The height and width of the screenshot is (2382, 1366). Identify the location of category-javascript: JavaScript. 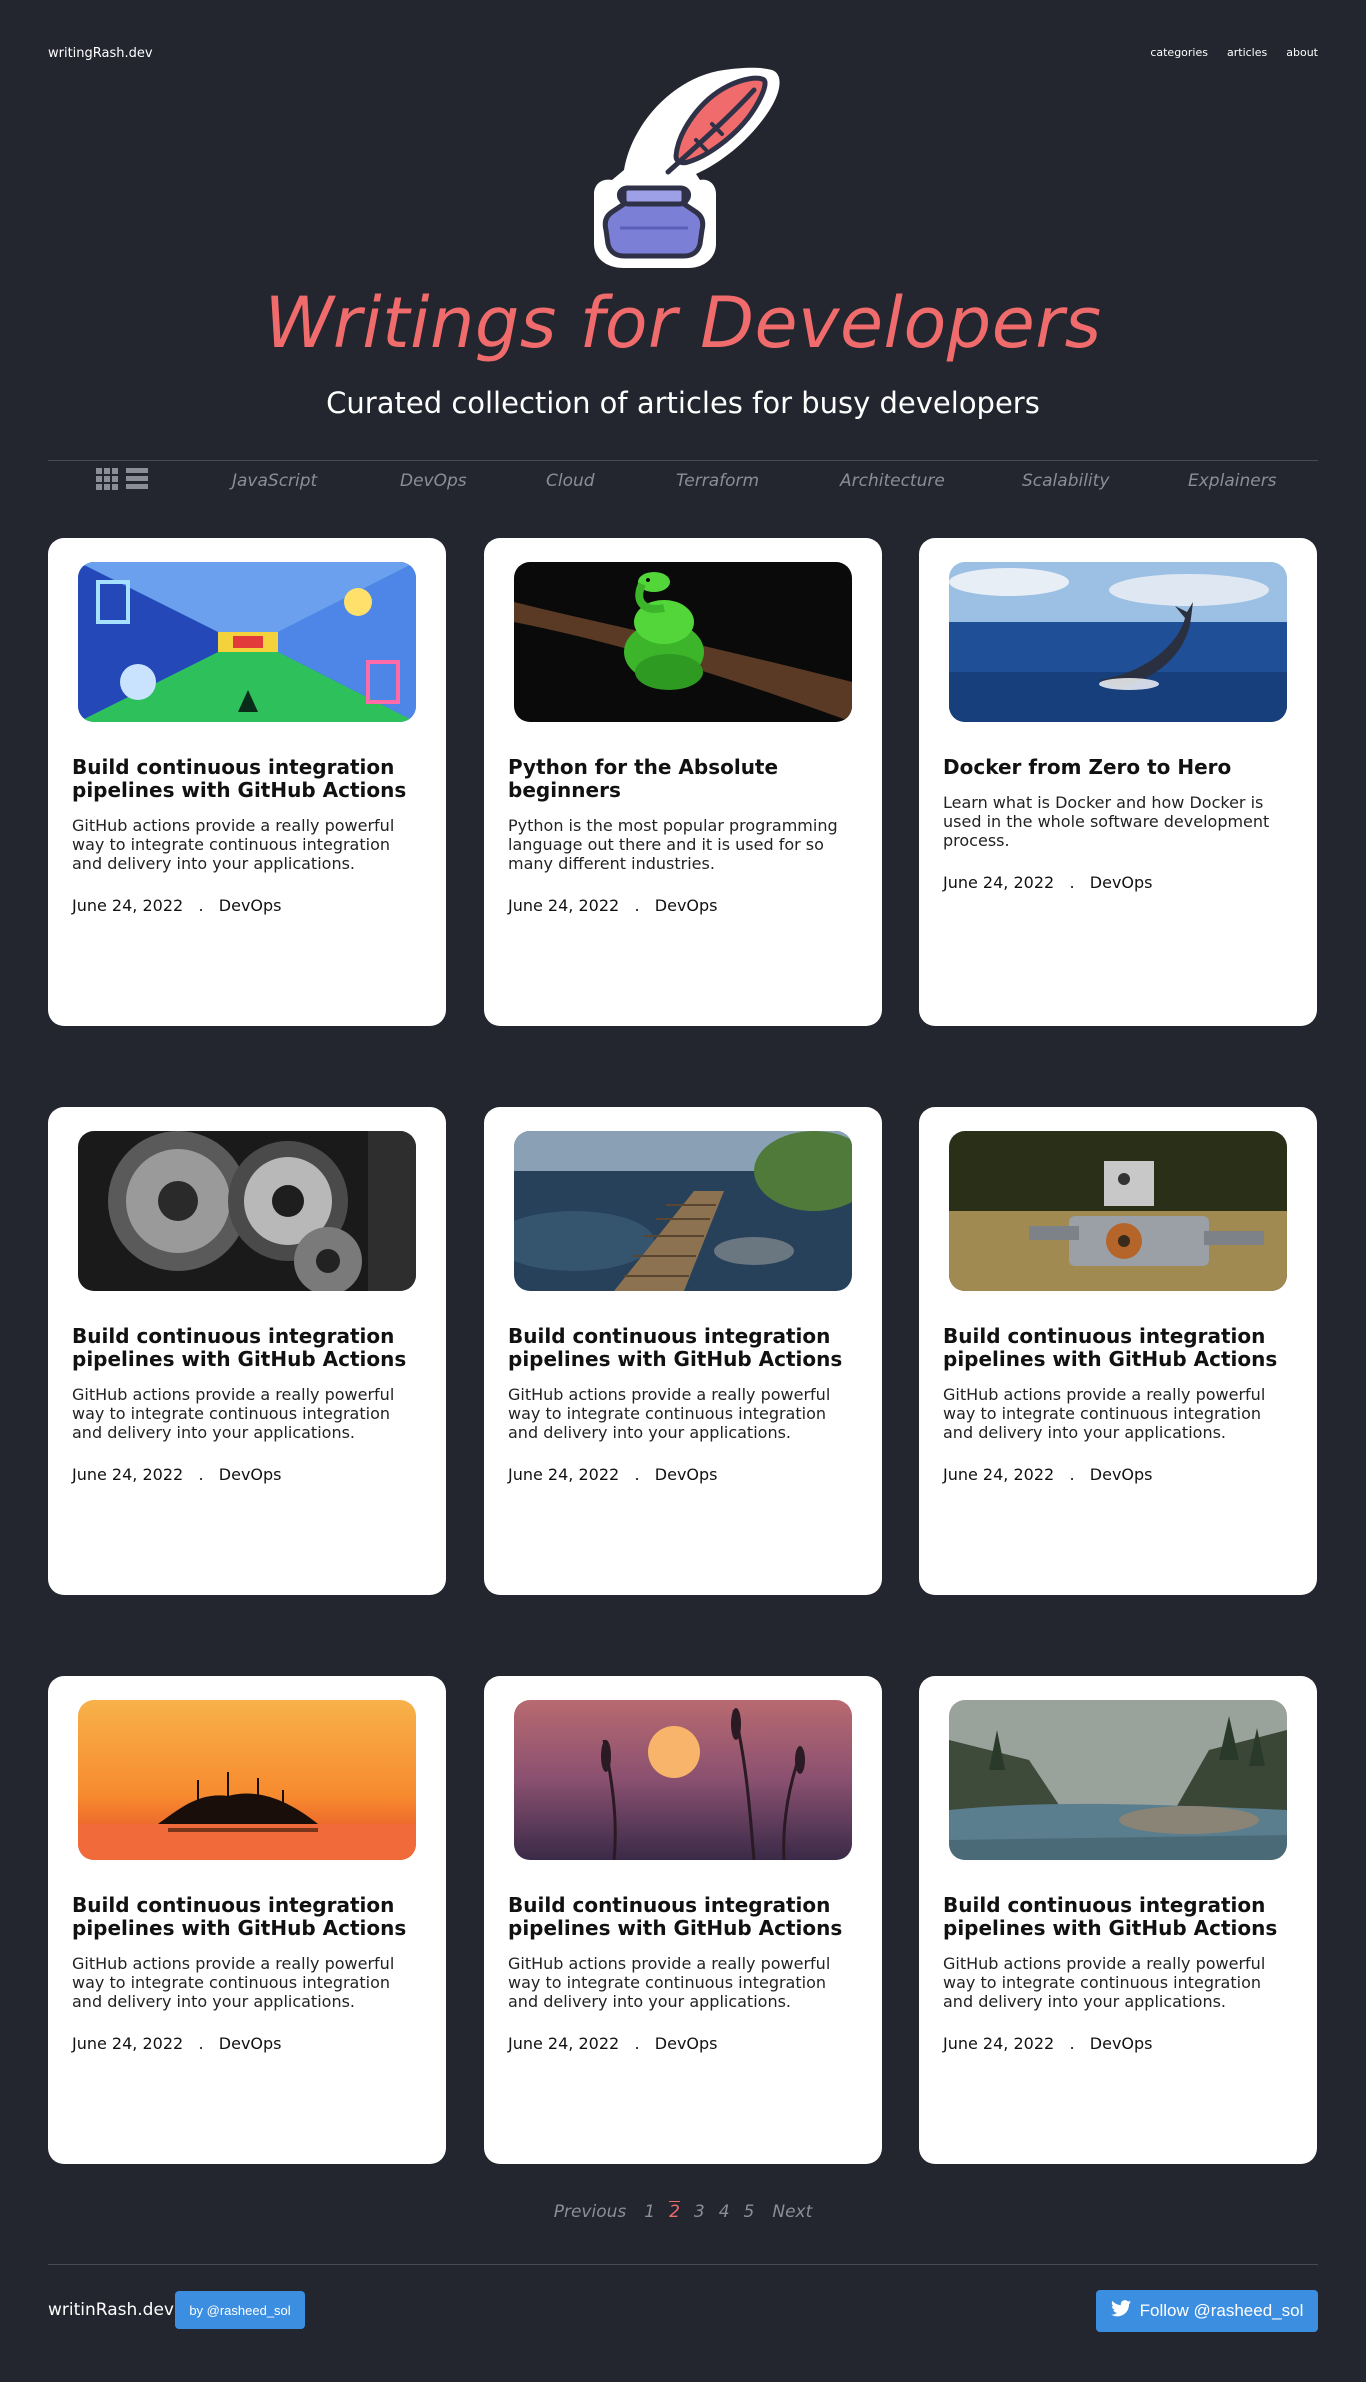
(274, 481).